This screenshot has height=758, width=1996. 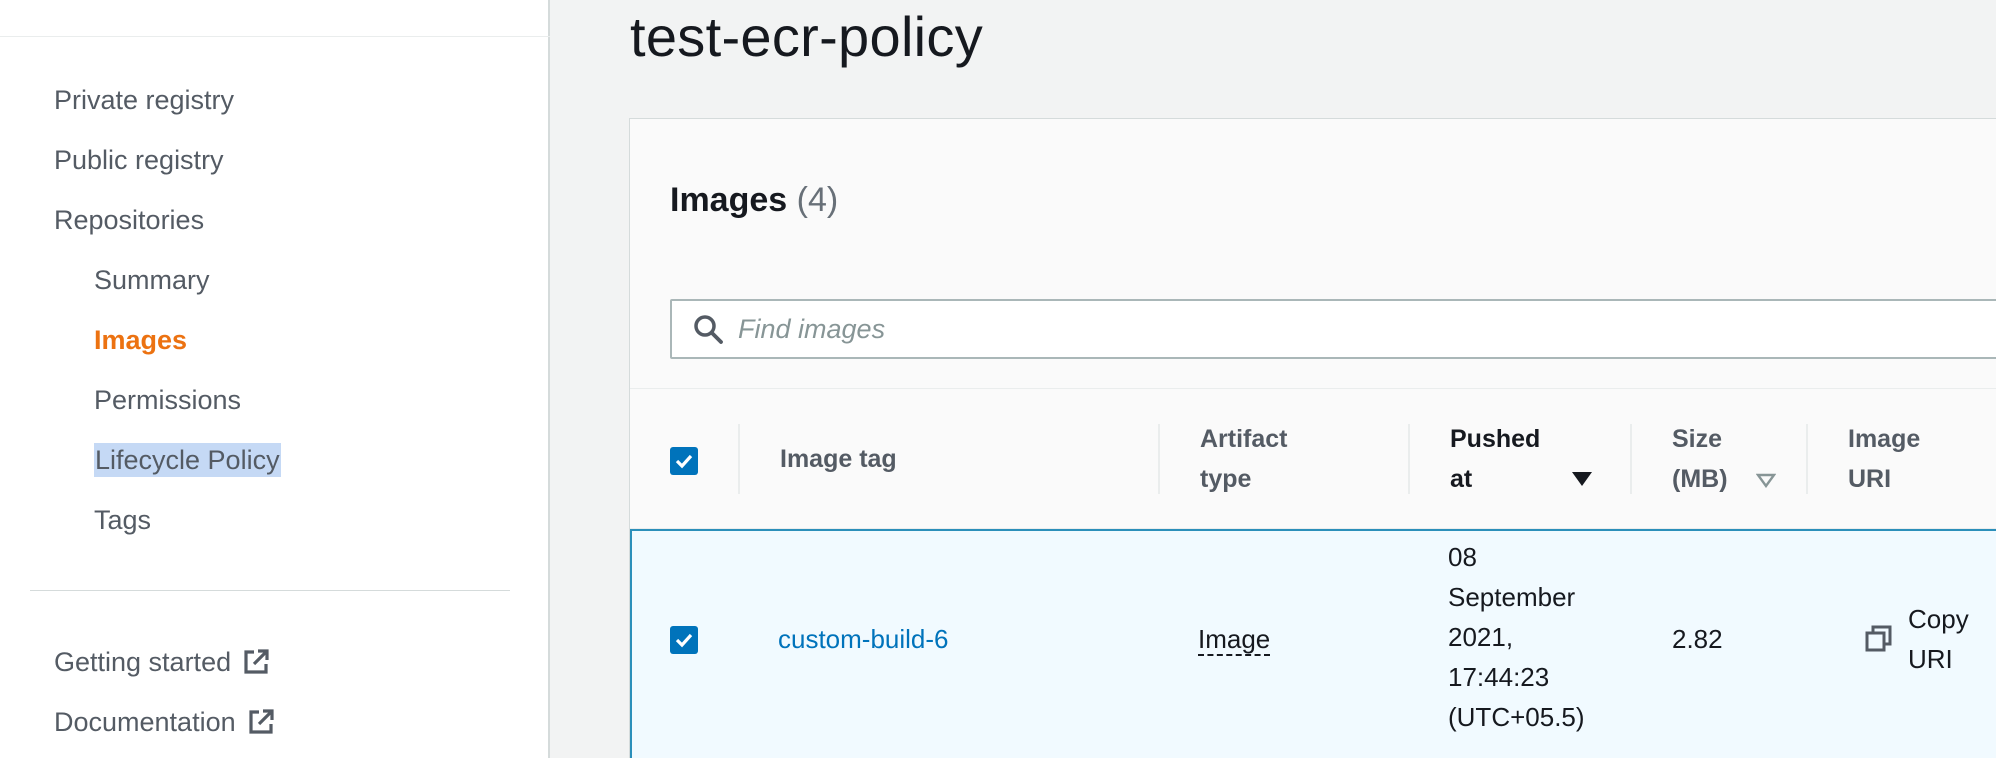 I want to click on getting-started-label: Getting started, so click(x=143, y=662).